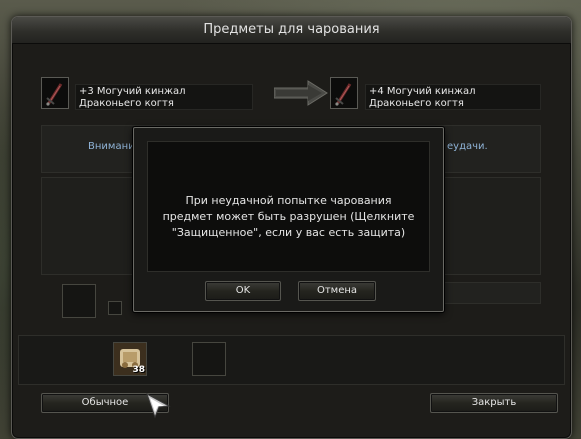  What do you see at coordinates (209, 359) in the screenshot?
I see `empty-material-slot` at bounding box center [209, 359].